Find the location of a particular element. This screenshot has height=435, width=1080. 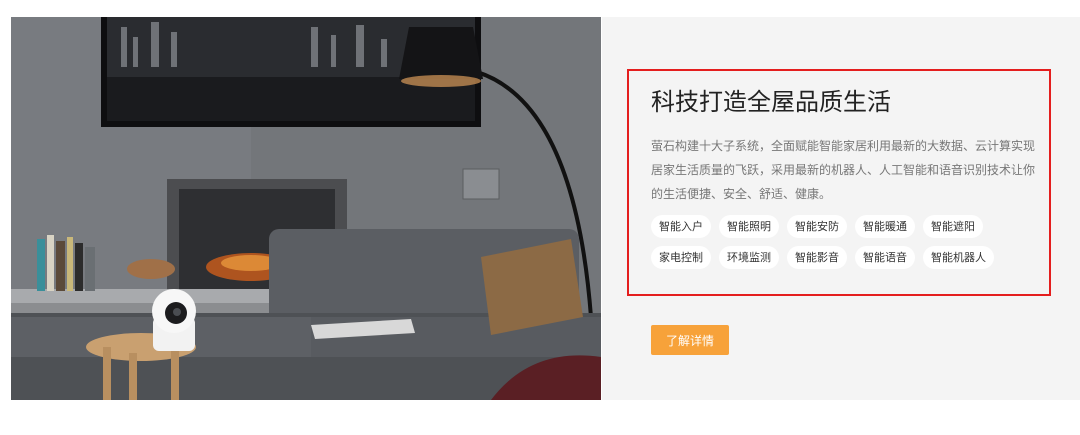

feature-title: 科技打造全屋品质生活 is located at coordinates (771, 102).